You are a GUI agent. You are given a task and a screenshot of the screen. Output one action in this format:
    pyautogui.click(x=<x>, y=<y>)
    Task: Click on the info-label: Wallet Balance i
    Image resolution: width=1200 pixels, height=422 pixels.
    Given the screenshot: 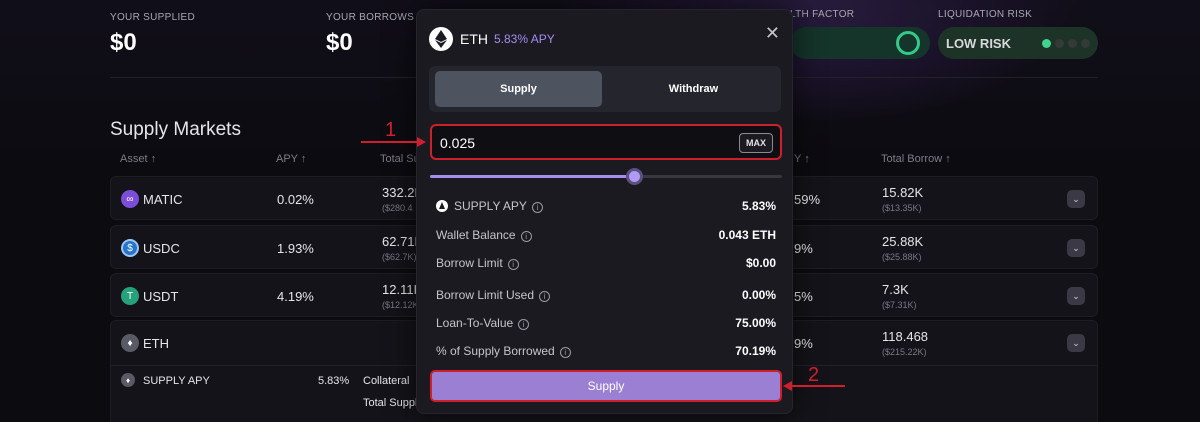 What is the action you would take?
    pyautogui.click(x=484, y=235)
    